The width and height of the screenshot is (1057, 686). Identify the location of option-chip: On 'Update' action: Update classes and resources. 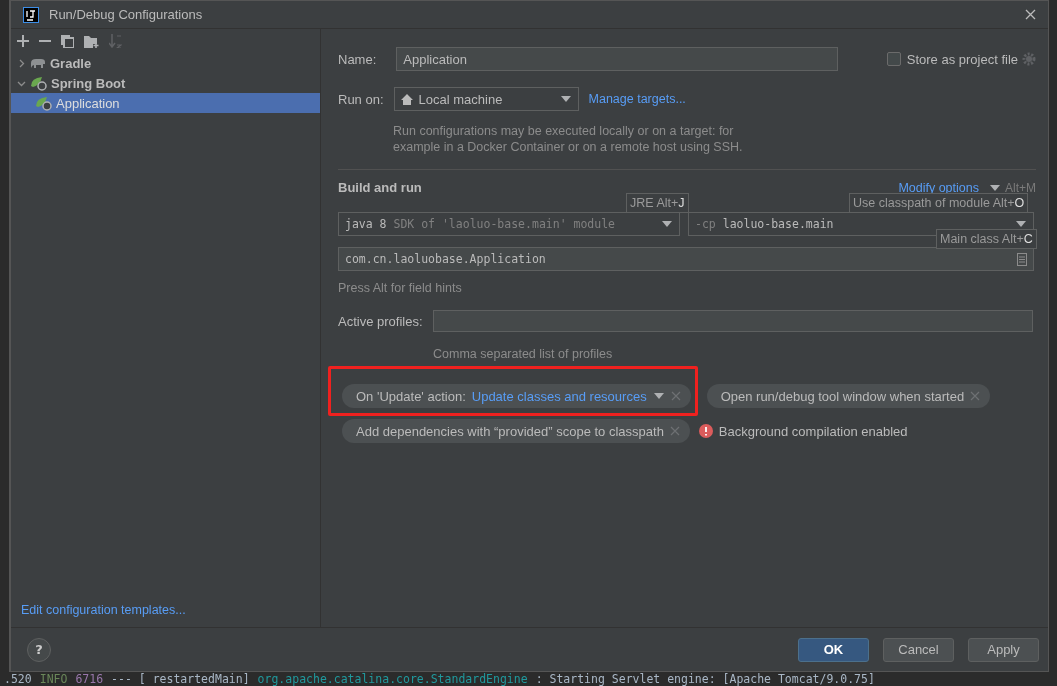
(516, 396).